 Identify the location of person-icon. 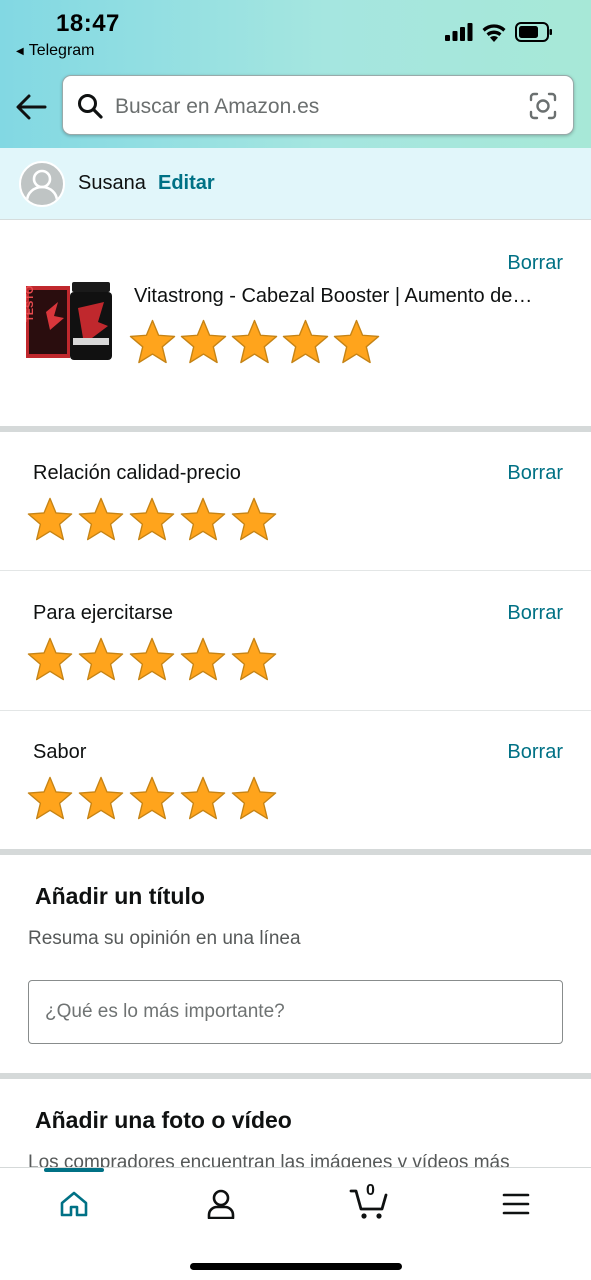
(42, 185).